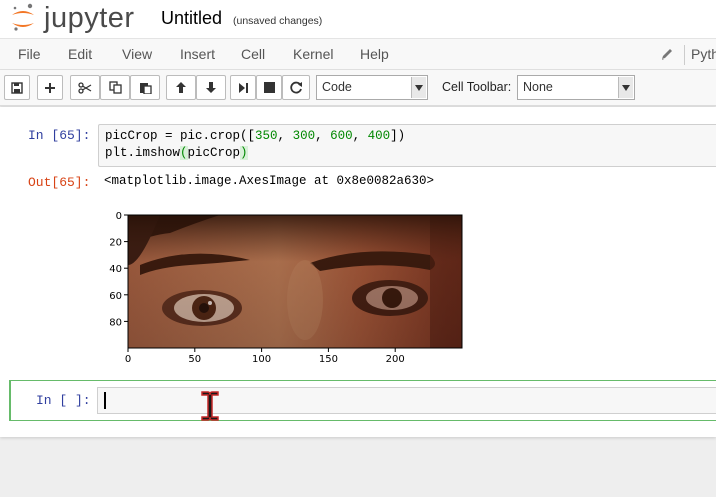 Image resolution: width=716 pixels, height=497 pixels. I want to click on code-token: 300, so click(304, 136).